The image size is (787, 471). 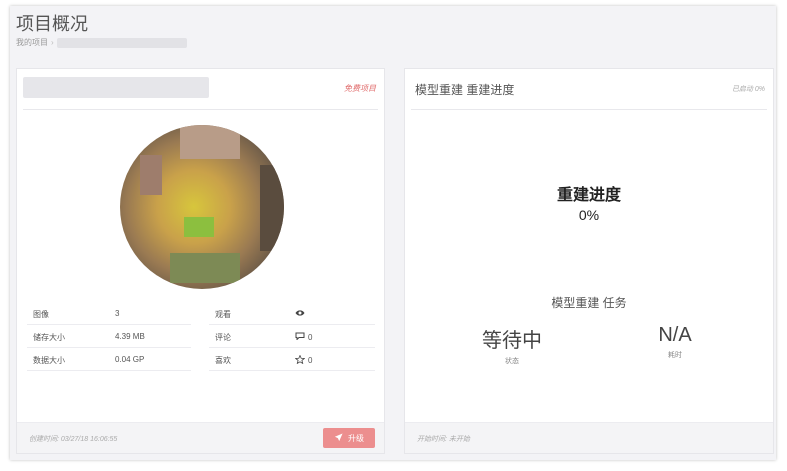 What do you see at coordinates (223, 314) in the screenshot?
I see `stat-label: 观看` at bounding box center [223, 314].